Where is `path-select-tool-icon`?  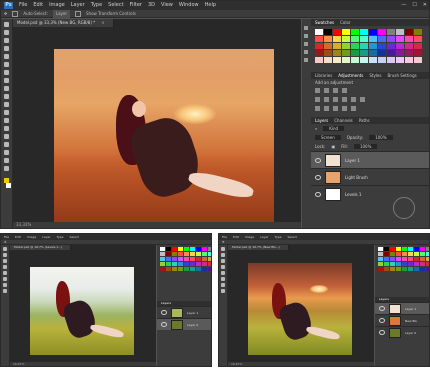
path-select-tool-icon is located at coordinates (6, 144).